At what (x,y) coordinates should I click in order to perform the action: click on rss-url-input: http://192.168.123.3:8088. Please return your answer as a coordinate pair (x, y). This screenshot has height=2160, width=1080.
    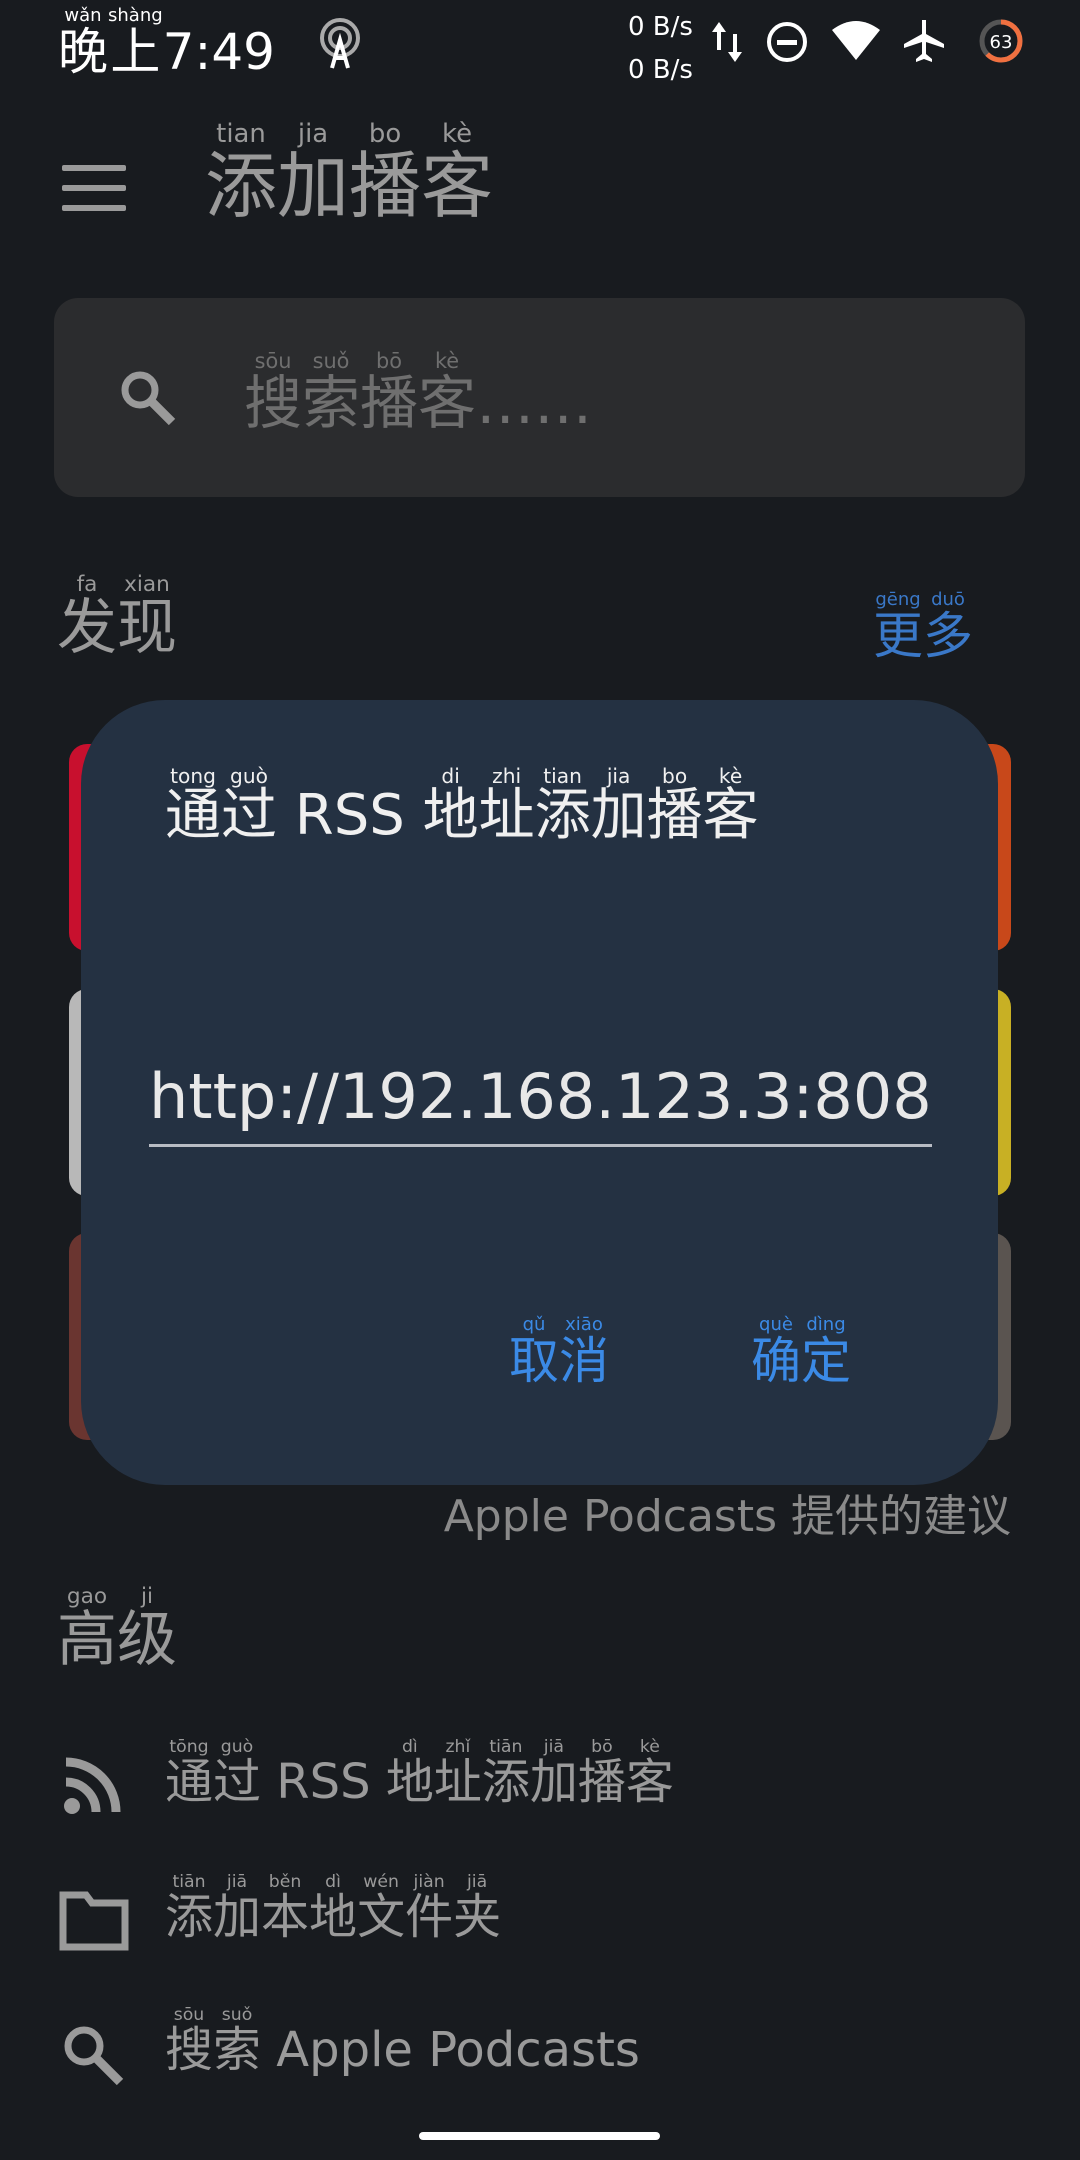
    Looking at the image, I should click on (540, 1100).